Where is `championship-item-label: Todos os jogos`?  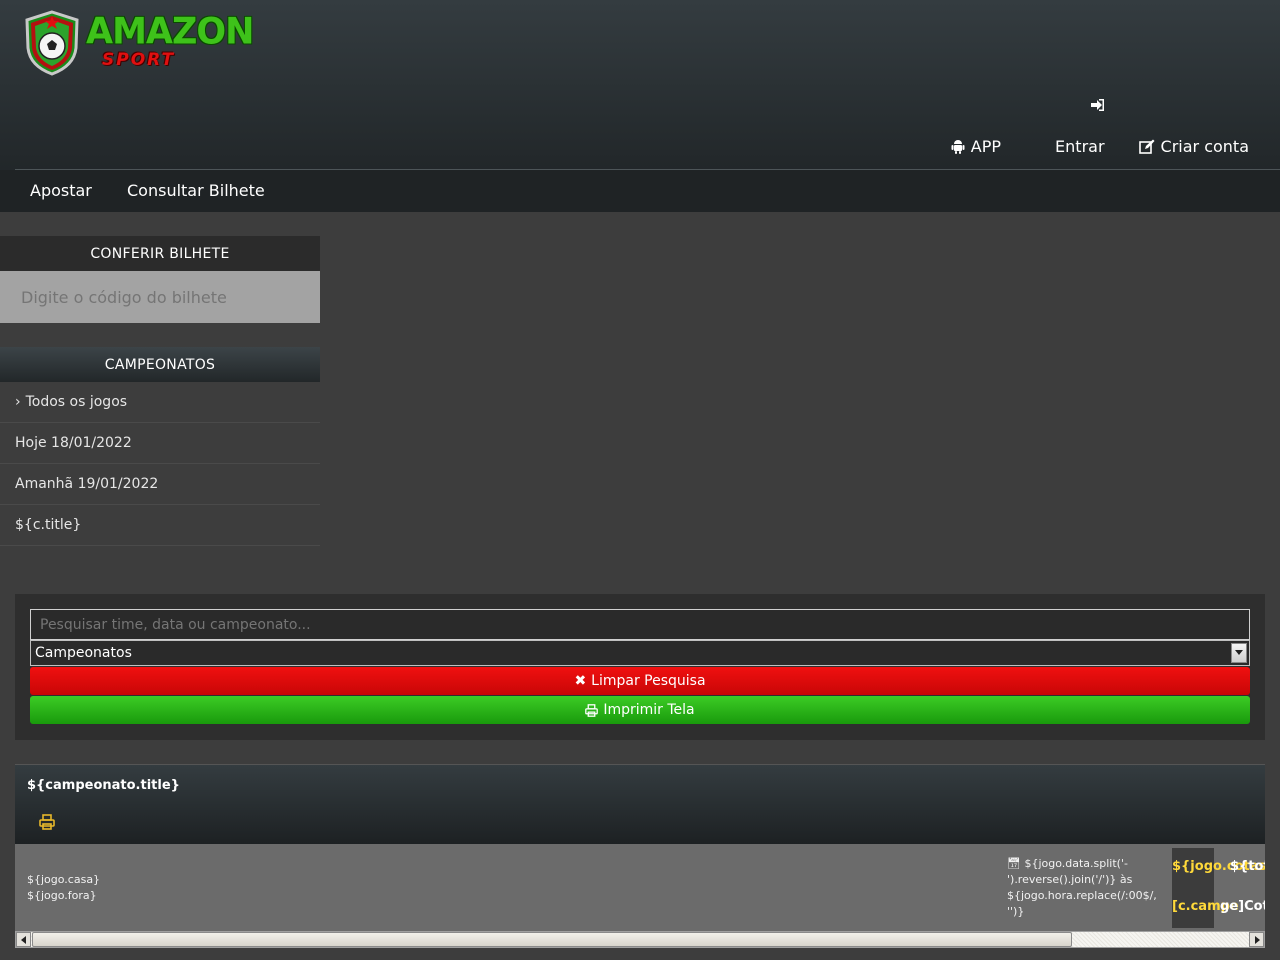 championship-item-label: Todos os jogos is located at coordinates (76, 402).